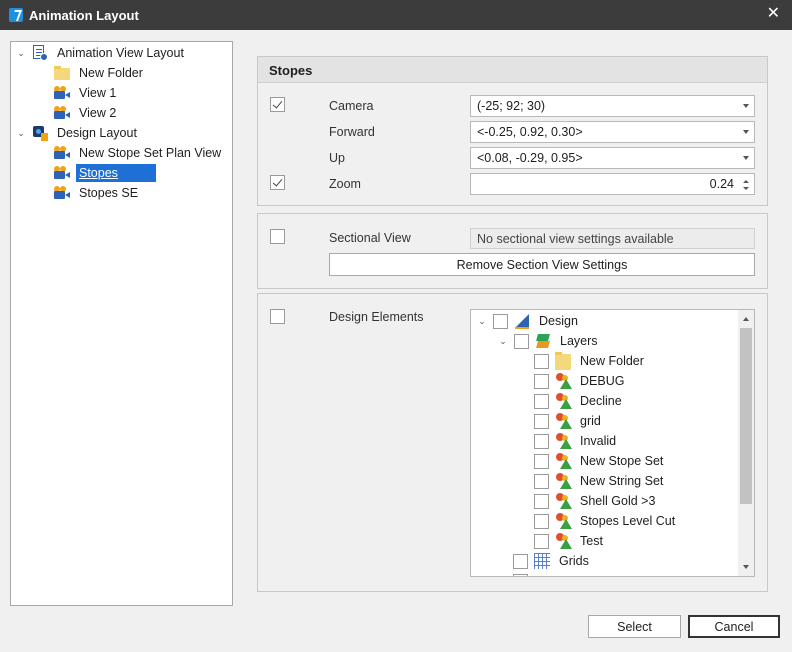 The height and width of the screenshot is (652, 792). Describe the element at coordinates (277, 182) in the screenshot. I see `zoom-checkbox` at that location.